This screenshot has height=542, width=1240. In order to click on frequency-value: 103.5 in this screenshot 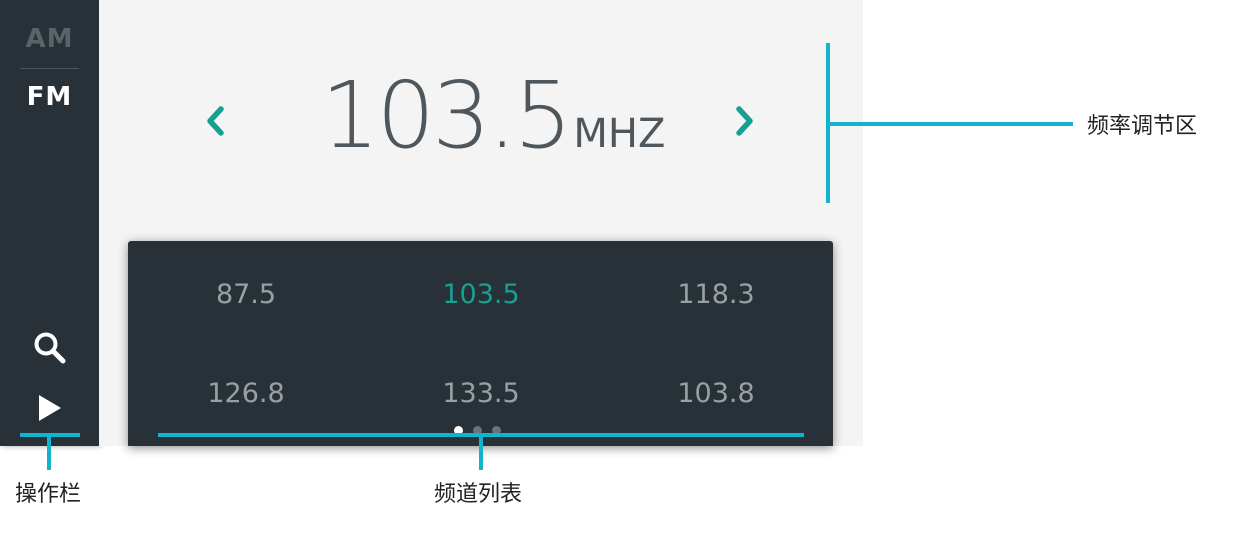, I will do `click(446, 115)`.